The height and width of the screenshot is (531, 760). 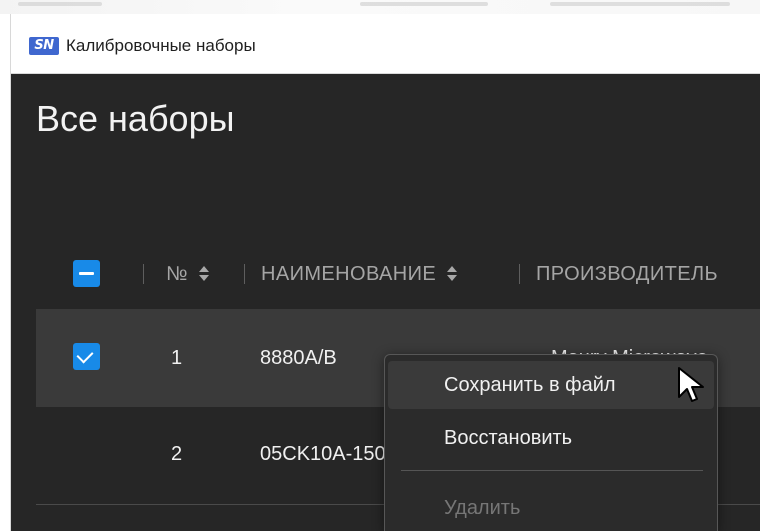 I want to click on row-checkbox, so click(x=86, y=356).